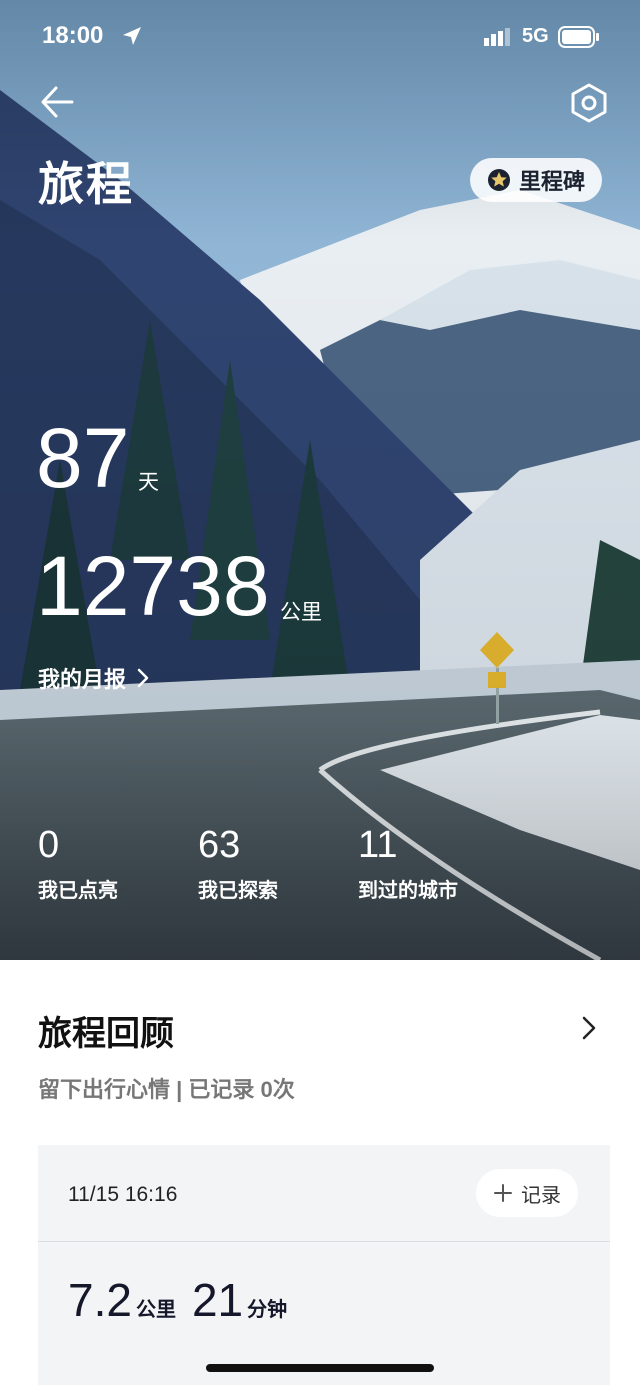 This screenshot has width=640, height=1385. I want to click on monthly-report-link: 我的月报, so click(94, 678).